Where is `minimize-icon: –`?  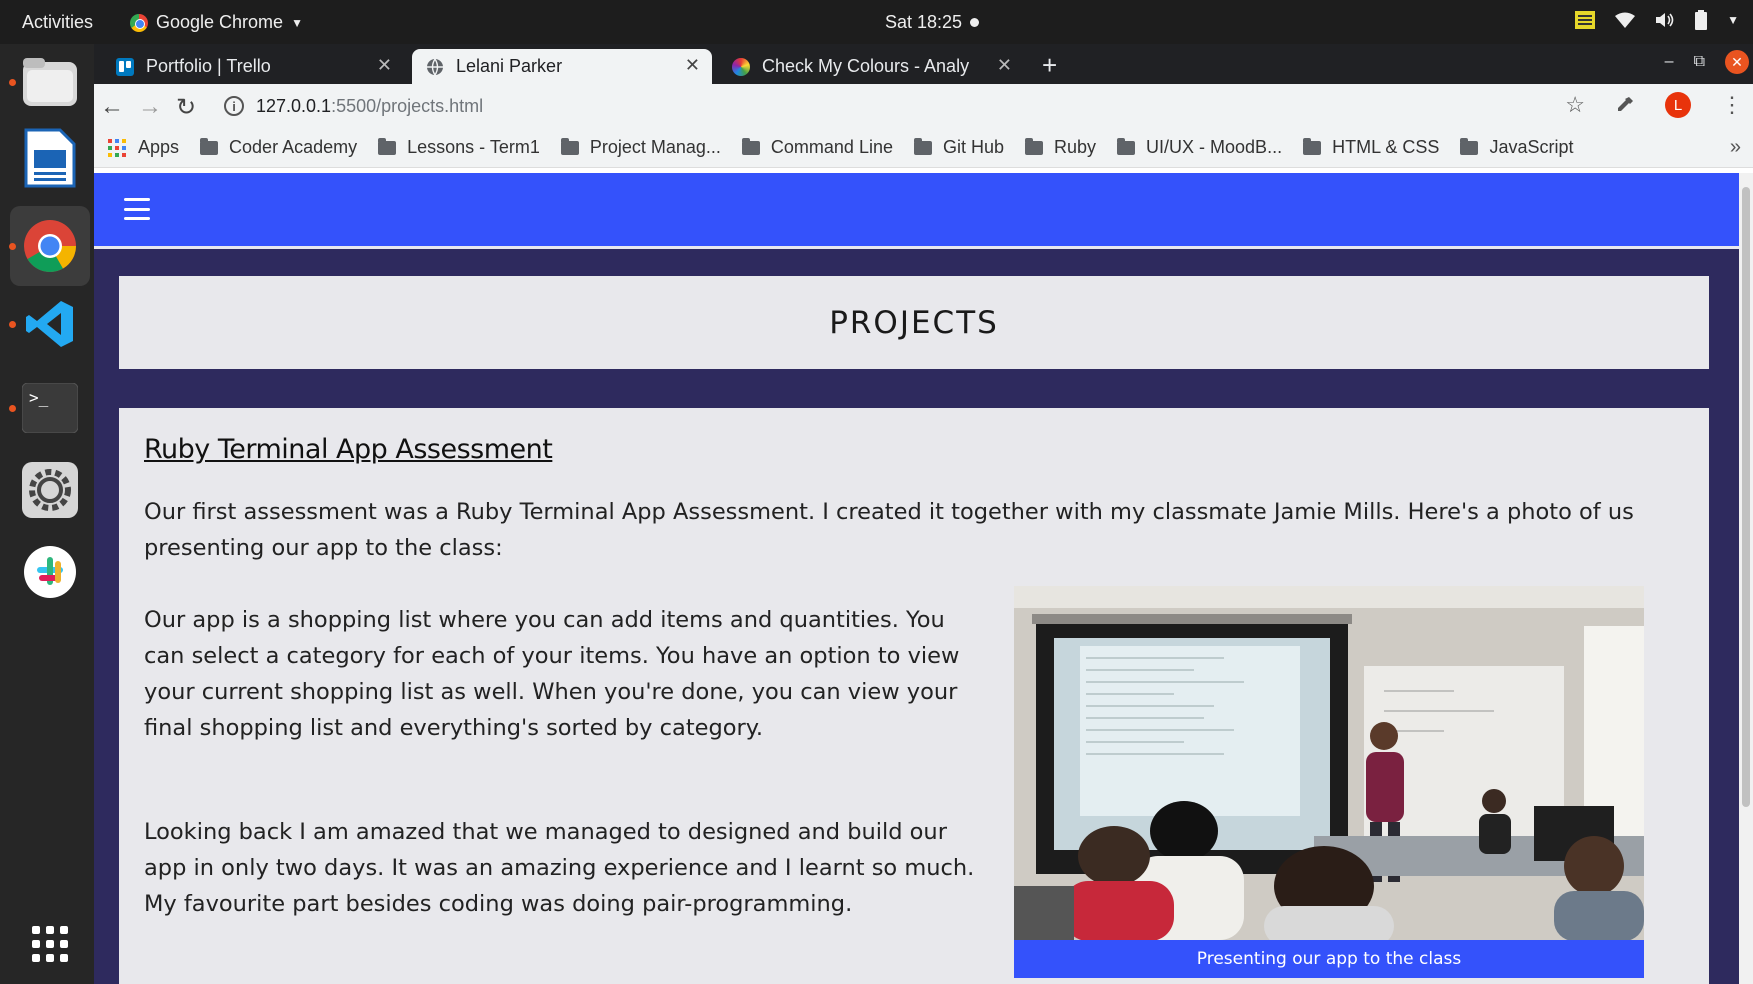
minimize-icon: – is located at coordinates (1669, 62).